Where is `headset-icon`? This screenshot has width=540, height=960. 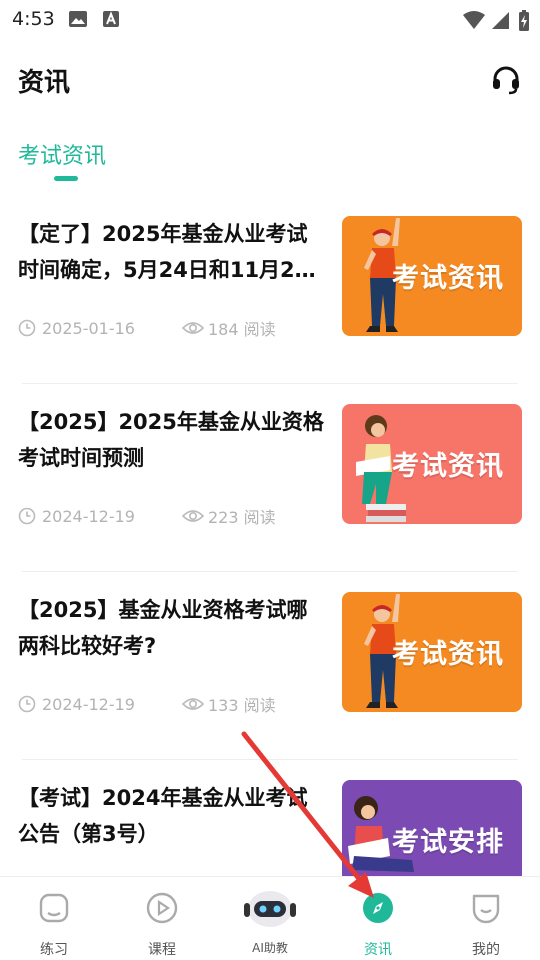
headset-icon is located at coordinates (506, 80).